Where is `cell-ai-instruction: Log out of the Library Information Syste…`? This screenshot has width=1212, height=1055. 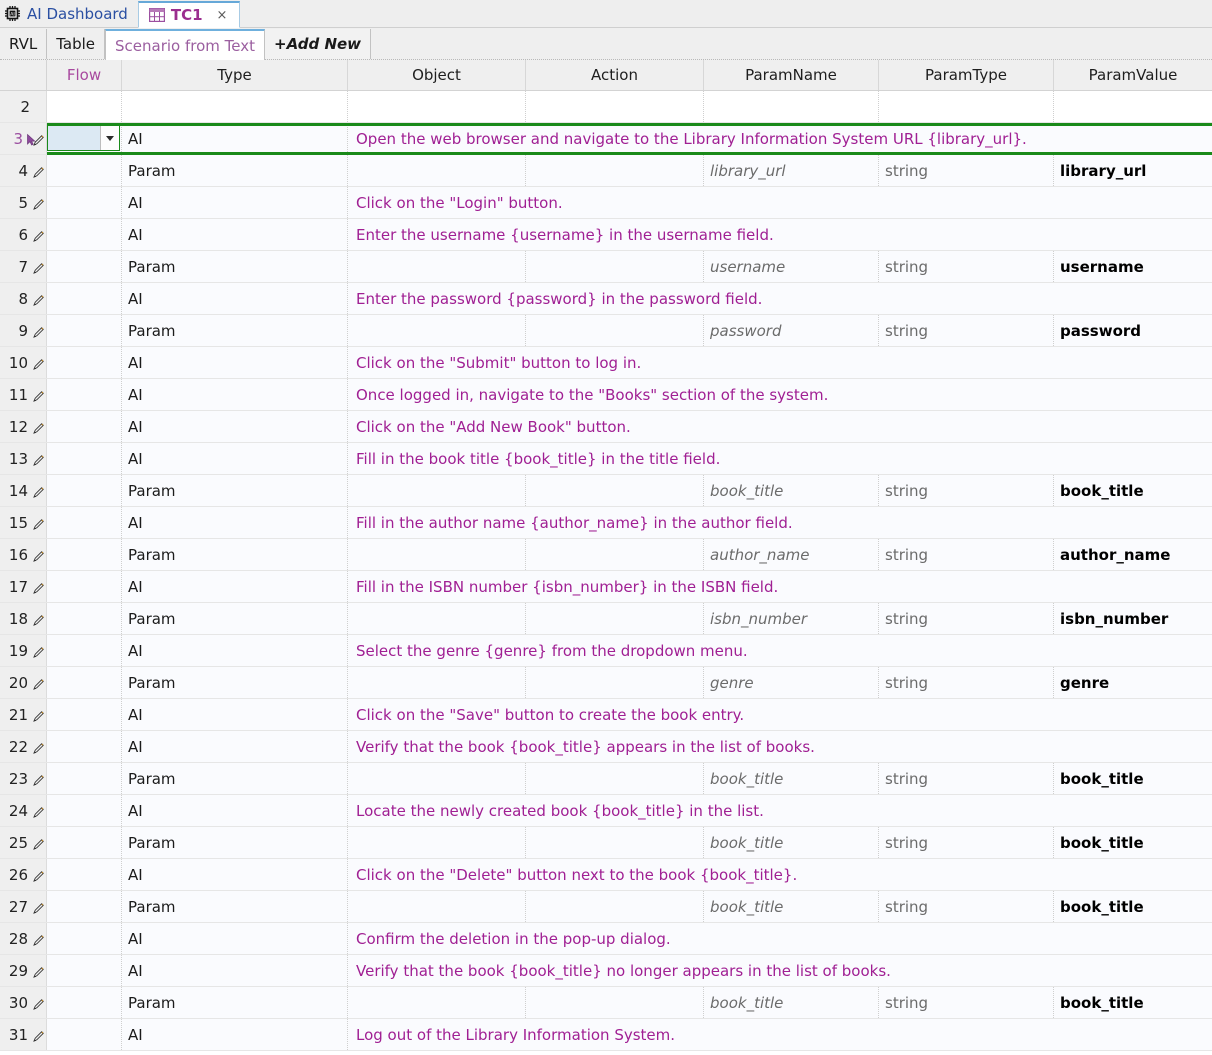 cell-ai-instruction: Log out of the Library Information Syste… is located at coordinates (780, 1034).